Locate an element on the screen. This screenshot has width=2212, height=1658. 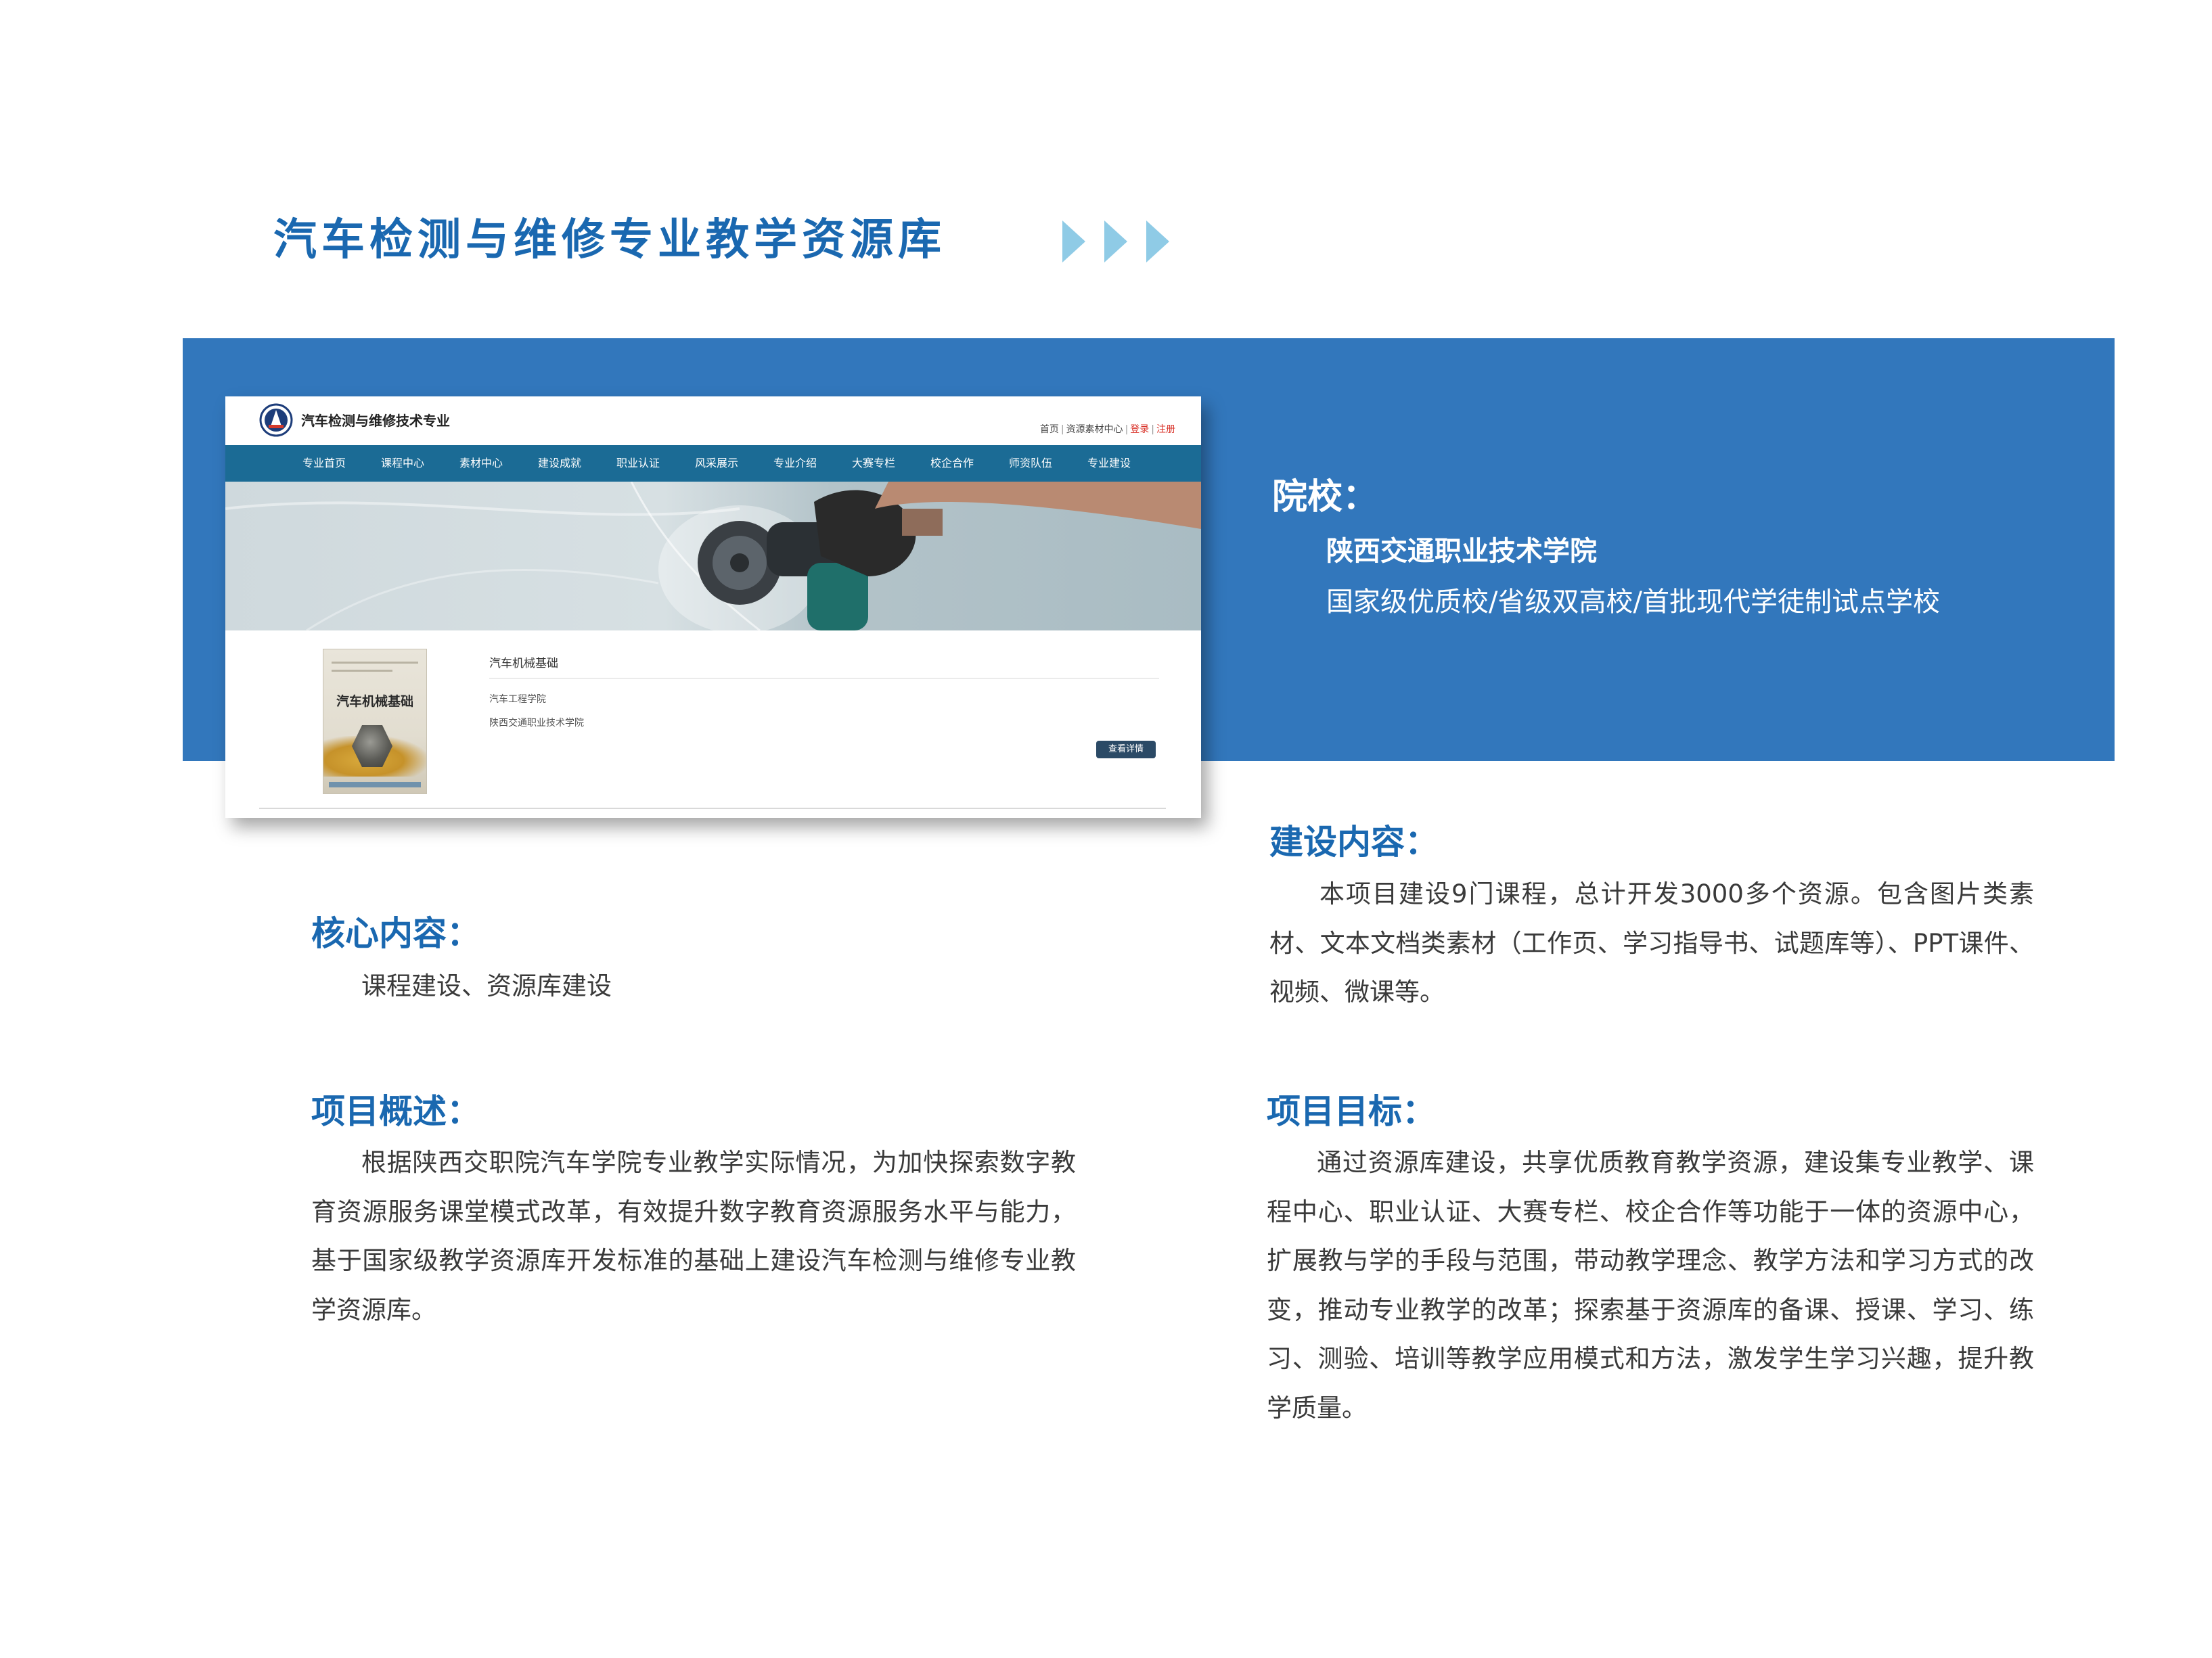
site-header: 汽车检测与维修技术专业 首页 | 资源素材中心 | 登录 | 注册 is located at coordinates (713, 421).